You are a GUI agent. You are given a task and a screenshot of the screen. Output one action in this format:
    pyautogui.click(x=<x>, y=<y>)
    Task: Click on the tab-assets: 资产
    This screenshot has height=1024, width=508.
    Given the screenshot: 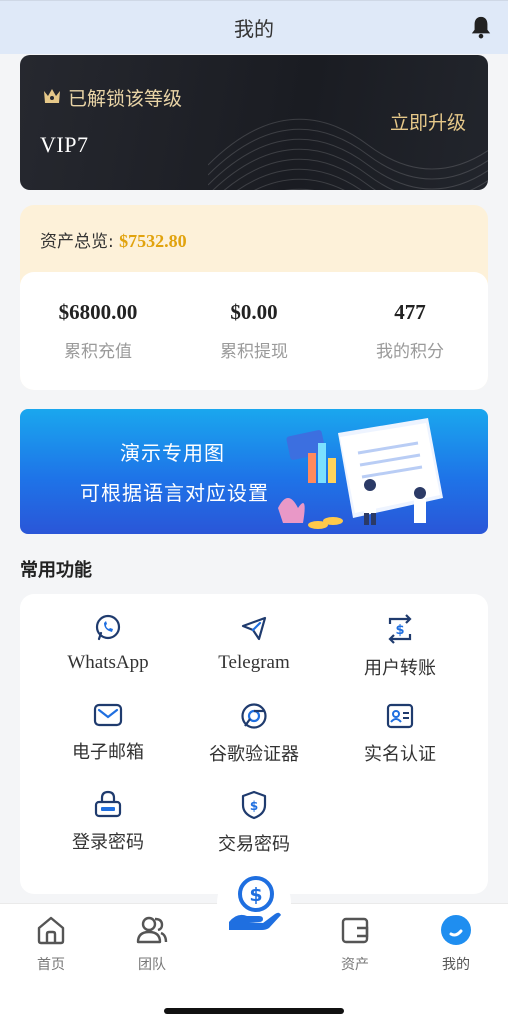 What is the action you would take?
    pyautogui.click(x=355, y=944)
    